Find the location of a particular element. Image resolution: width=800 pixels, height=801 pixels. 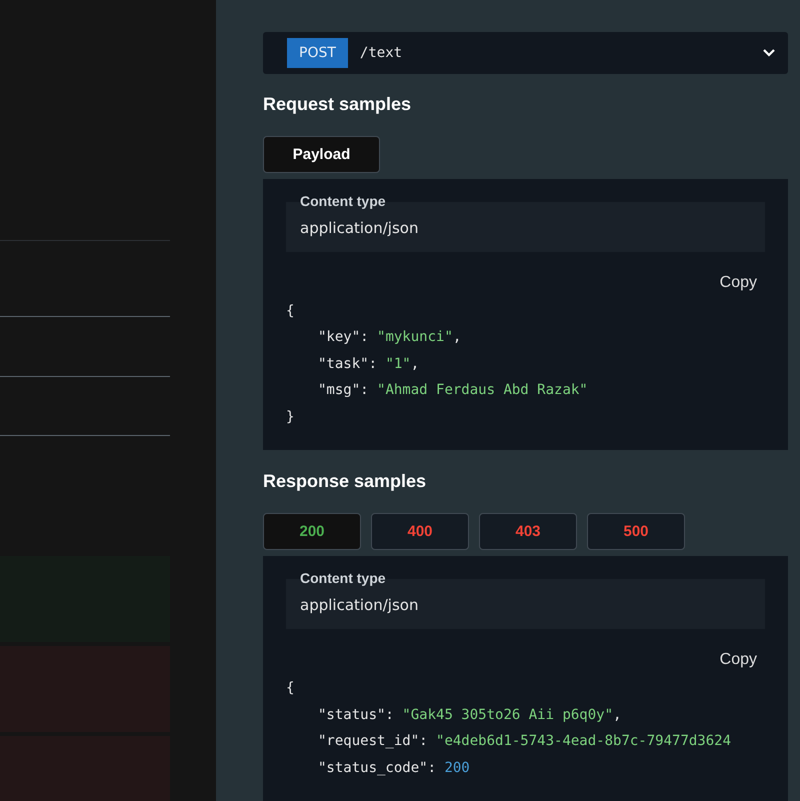

sample-tab: 500 is located at coordinates (636, 531).